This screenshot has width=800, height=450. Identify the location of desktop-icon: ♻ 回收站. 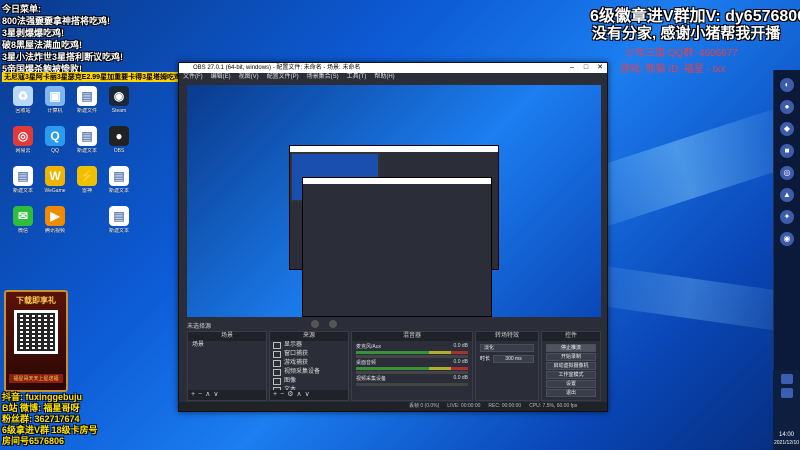
(23, 105).